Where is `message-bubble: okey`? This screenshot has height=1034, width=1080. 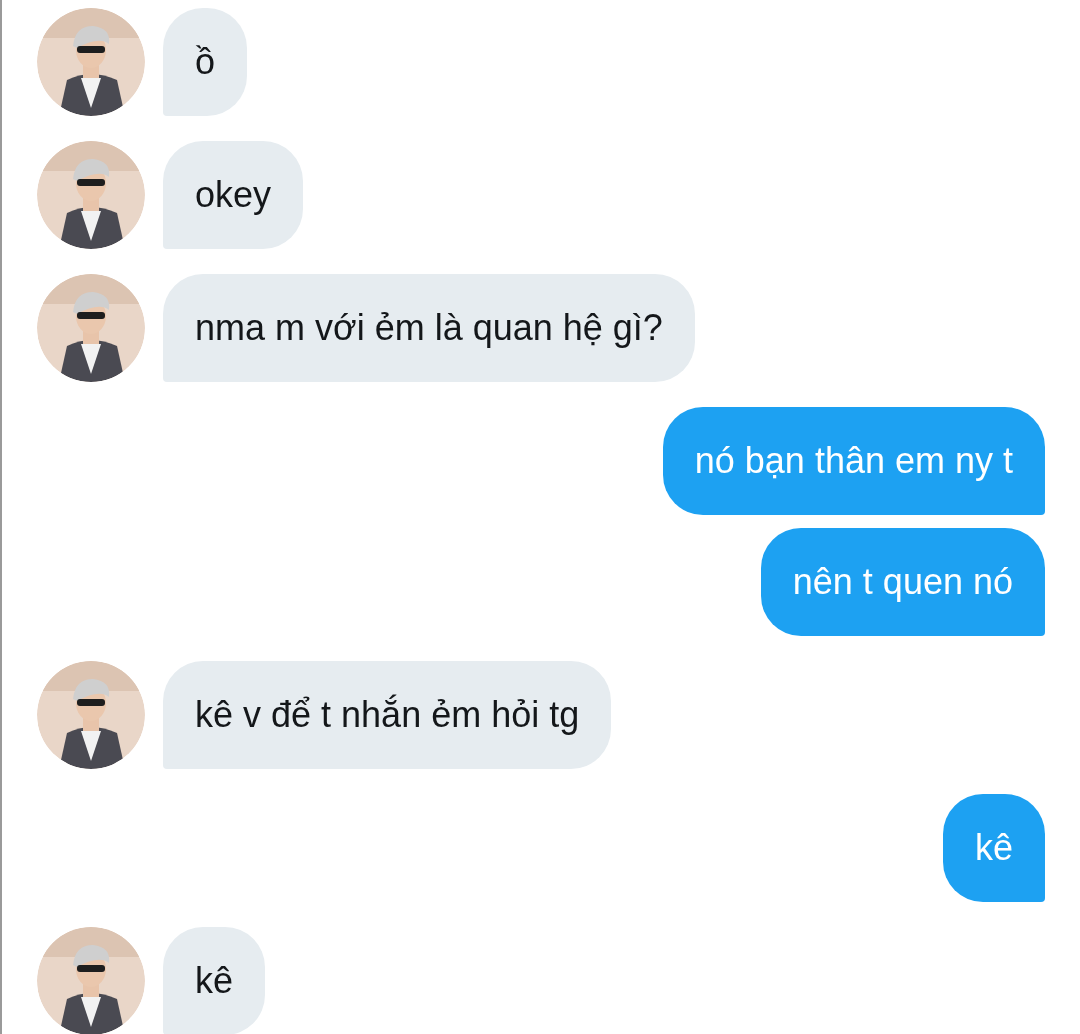
message-bubble: okey is located at coordinates (233, 195).